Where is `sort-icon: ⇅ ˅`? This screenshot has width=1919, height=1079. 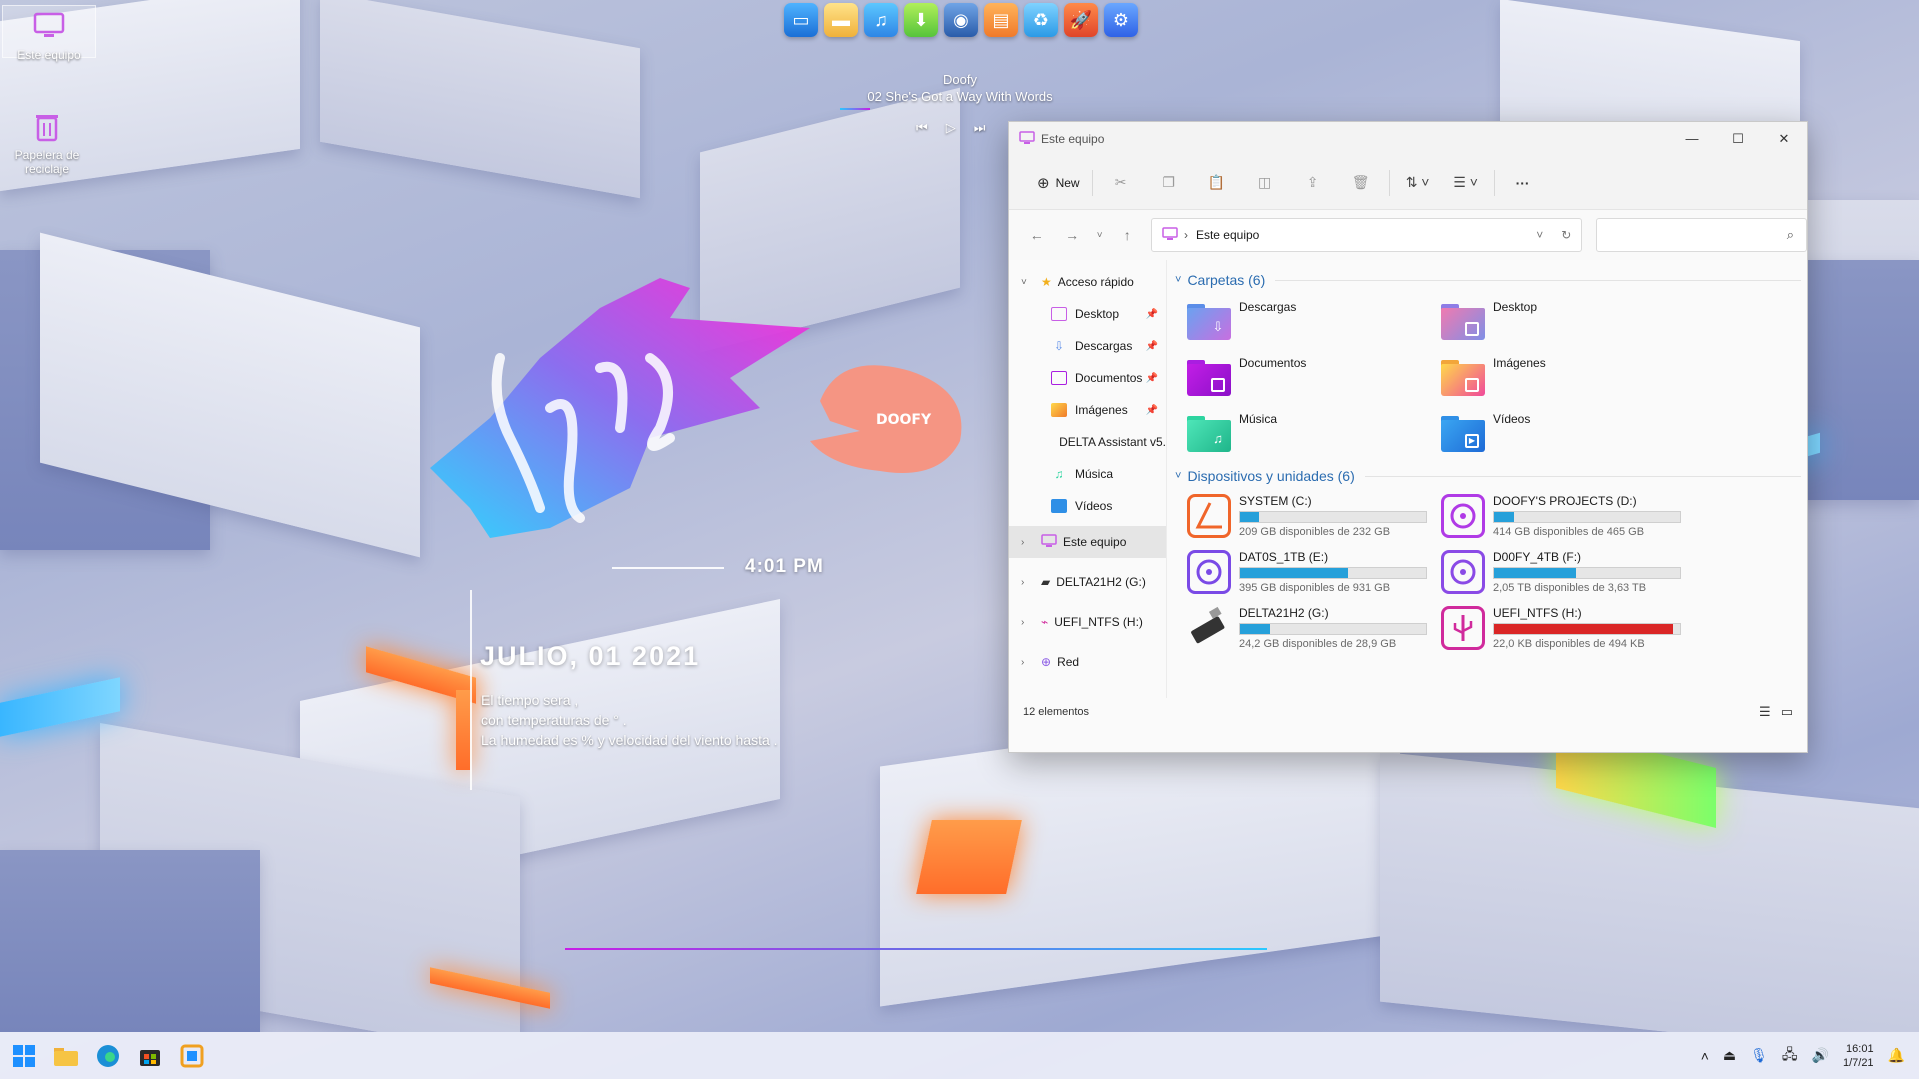
sort-icon: ⇅ ˅ is located at coordinates (1418, 182).